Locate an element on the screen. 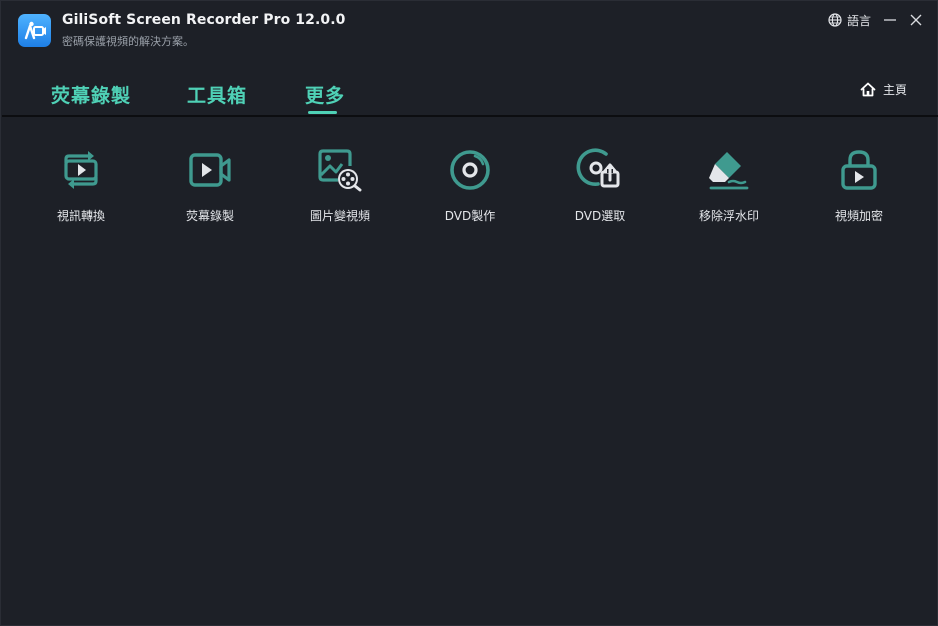  app-title: GiliSoft Screen Recorder Pro 12.0.0 is located at coordinates (204, 20).